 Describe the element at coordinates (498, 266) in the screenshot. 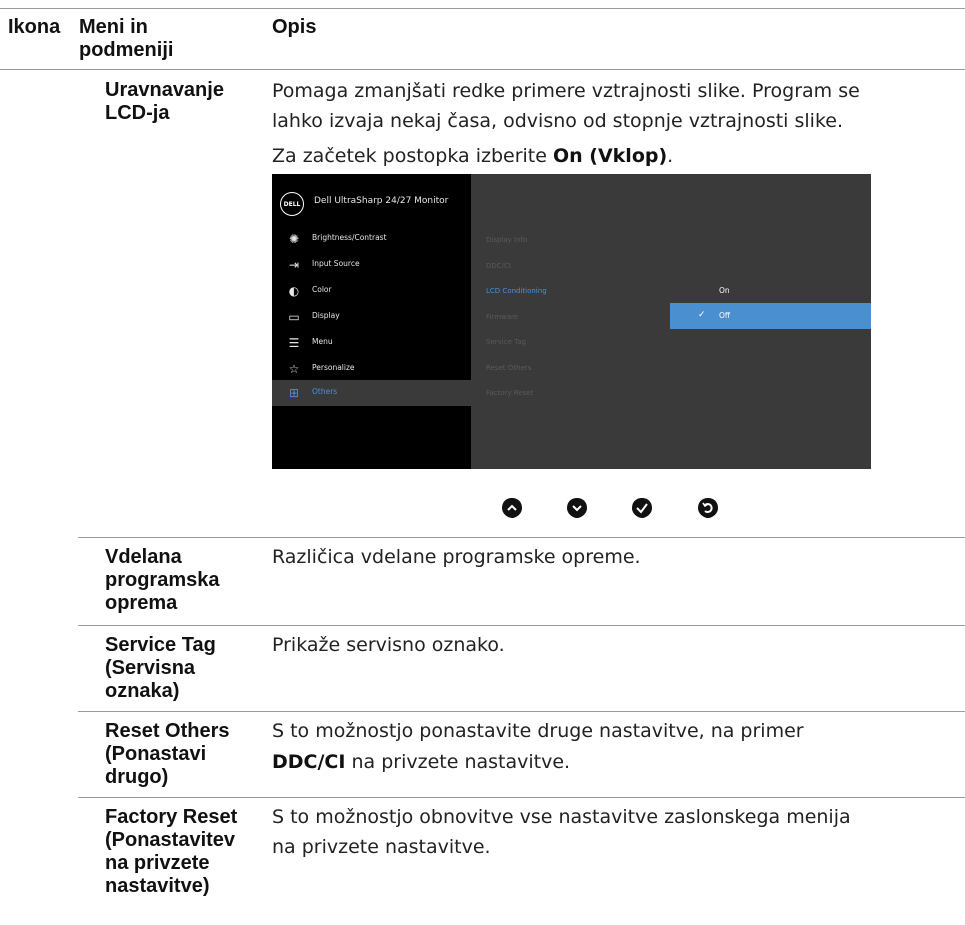

I see `osd-sub-ddcci: DDC/CI` at that location.